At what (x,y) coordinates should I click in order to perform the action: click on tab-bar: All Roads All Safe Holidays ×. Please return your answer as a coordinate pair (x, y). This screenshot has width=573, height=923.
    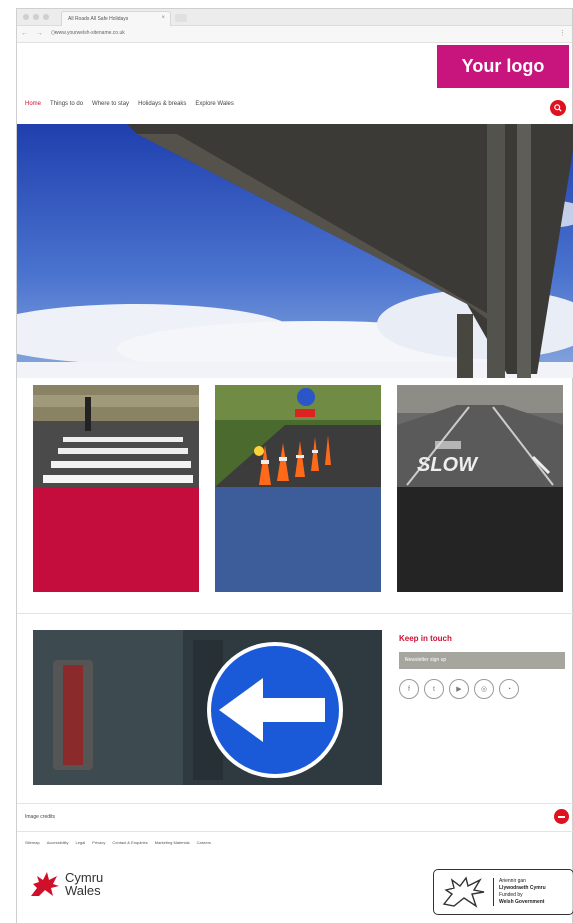
    Looking at the image, I should click on (294, 17).